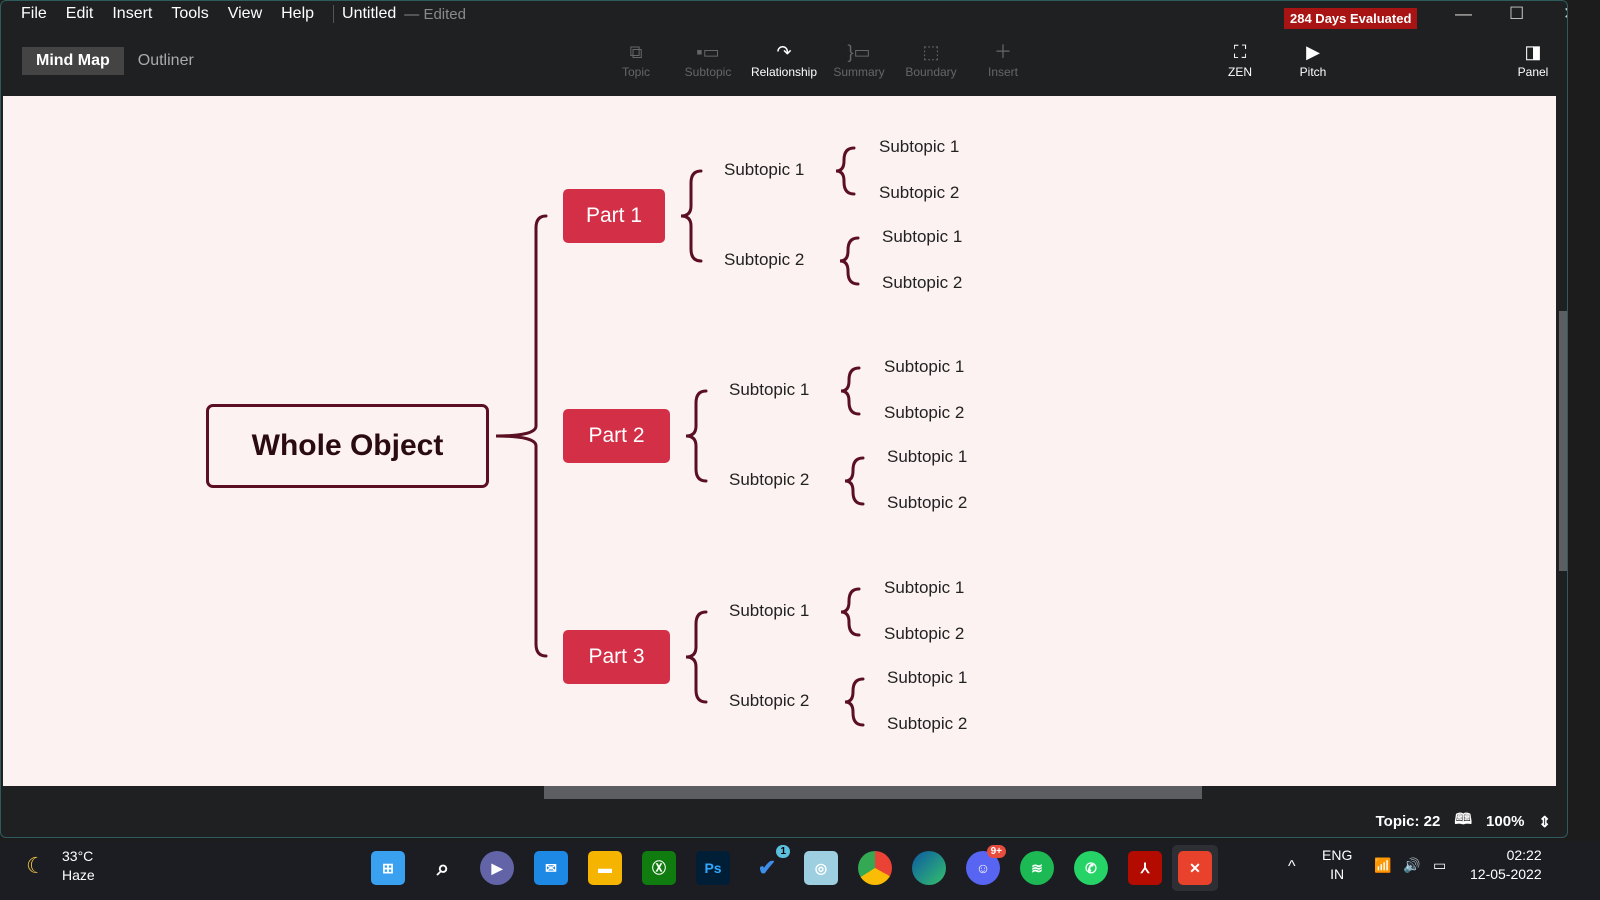 This screenshot has width=1600, height=900. Describe the element at coordinates (605, 868) in the screenshot. I see `file-explorer-icon: ▬` at that location.